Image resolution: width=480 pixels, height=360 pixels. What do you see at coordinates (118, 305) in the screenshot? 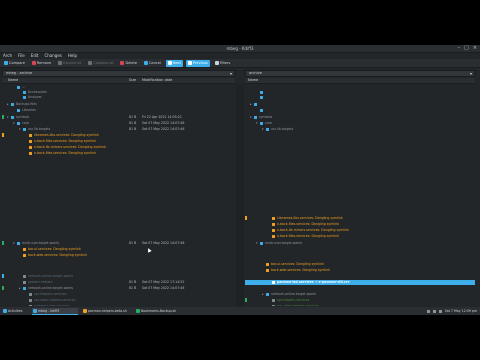
I see `tree-row: systemd-user-sessions` at bounding box center [118, 305].